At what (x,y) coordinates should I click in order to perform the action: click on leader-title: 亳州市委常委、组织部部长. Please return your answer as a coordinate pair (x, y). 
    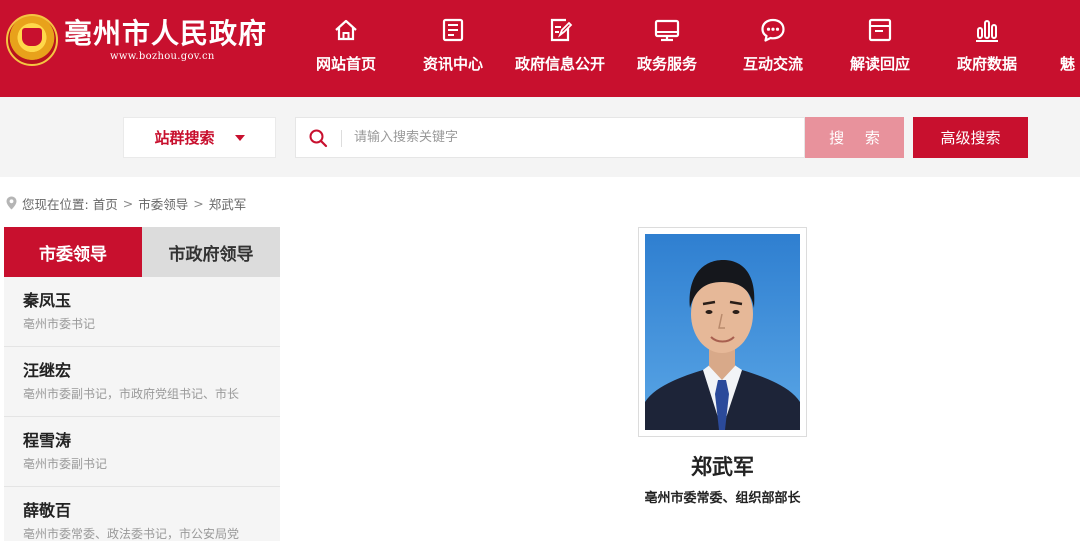
    Looking at the image, I should click on (722, 498).